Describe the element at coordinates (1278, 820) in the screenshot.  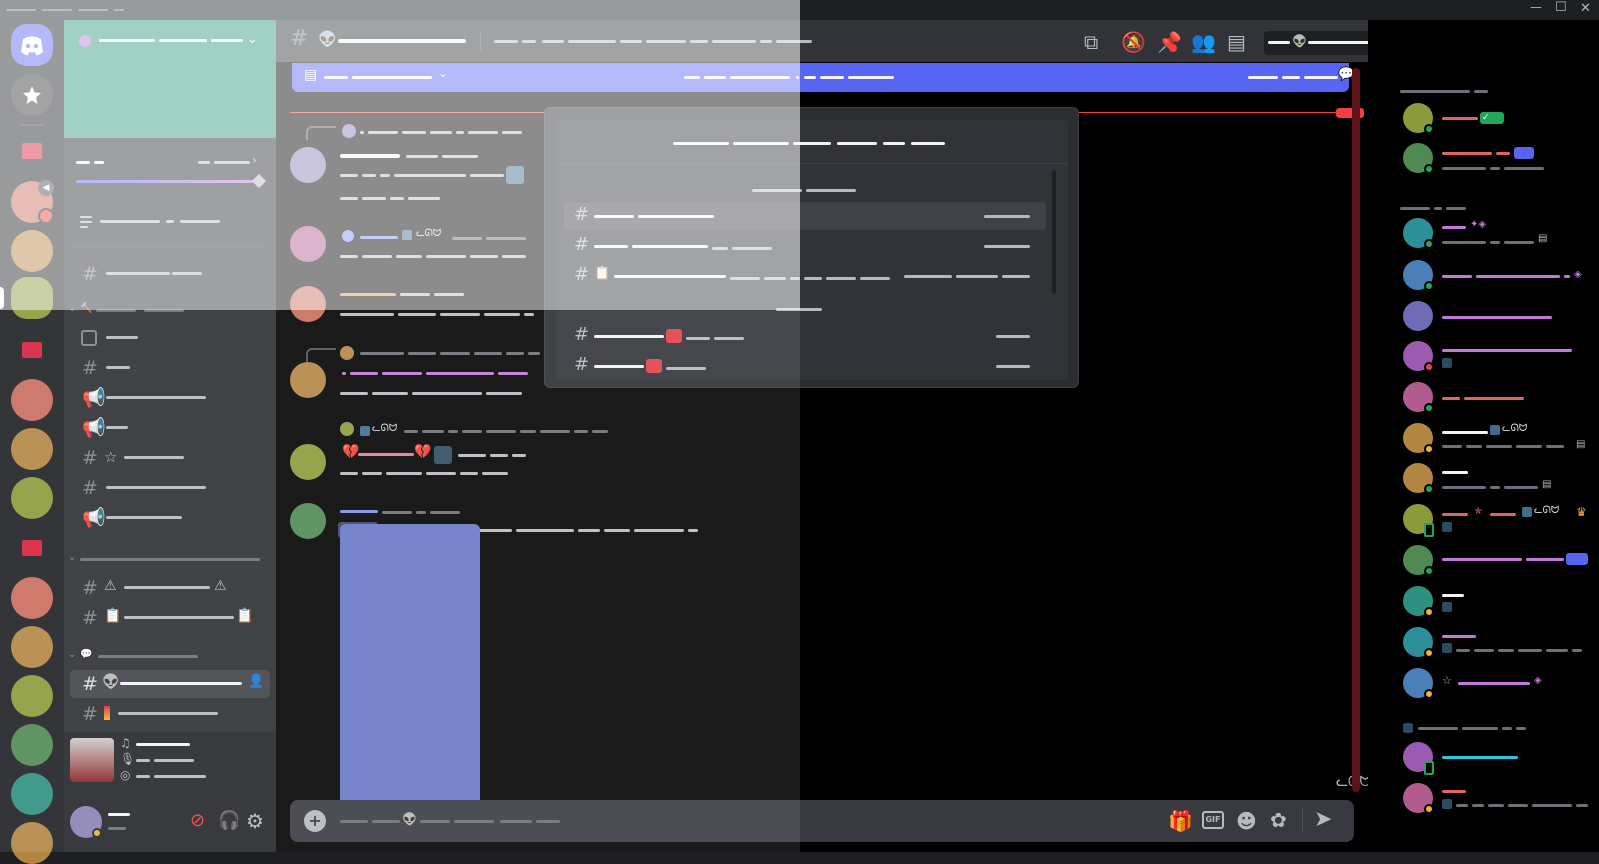
I see `apps-icon: ✿` at that location.